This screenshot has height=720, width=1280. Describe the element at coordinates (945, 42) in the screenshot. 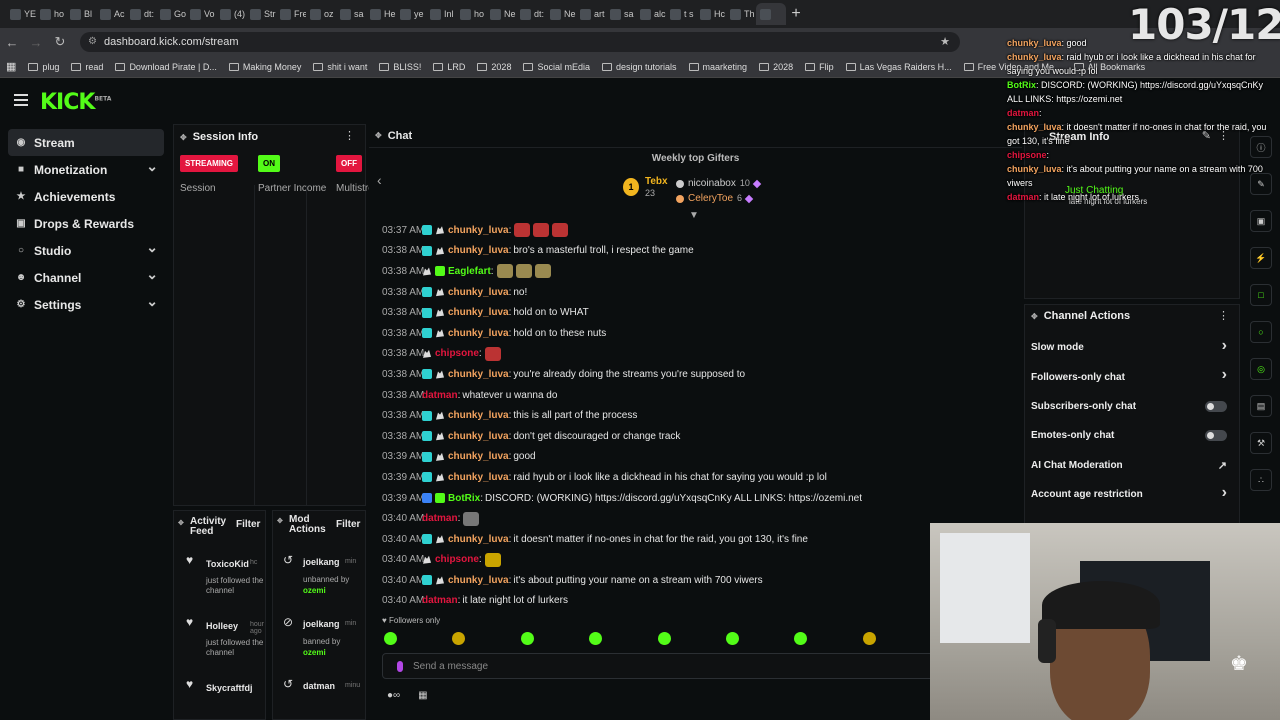

I see `bookmark-star-icon: ★` at that location.